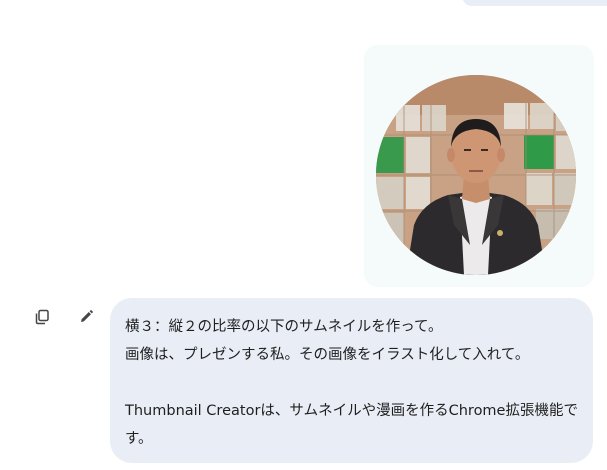 The height and width of the screenshot is (470, 607). What do you see at coordinates (284, 327) in the screenshot?
I see `prompt-line: 横３：縦２の比率の以下のサムネイルを作って。` at bounding box center [284, 327].